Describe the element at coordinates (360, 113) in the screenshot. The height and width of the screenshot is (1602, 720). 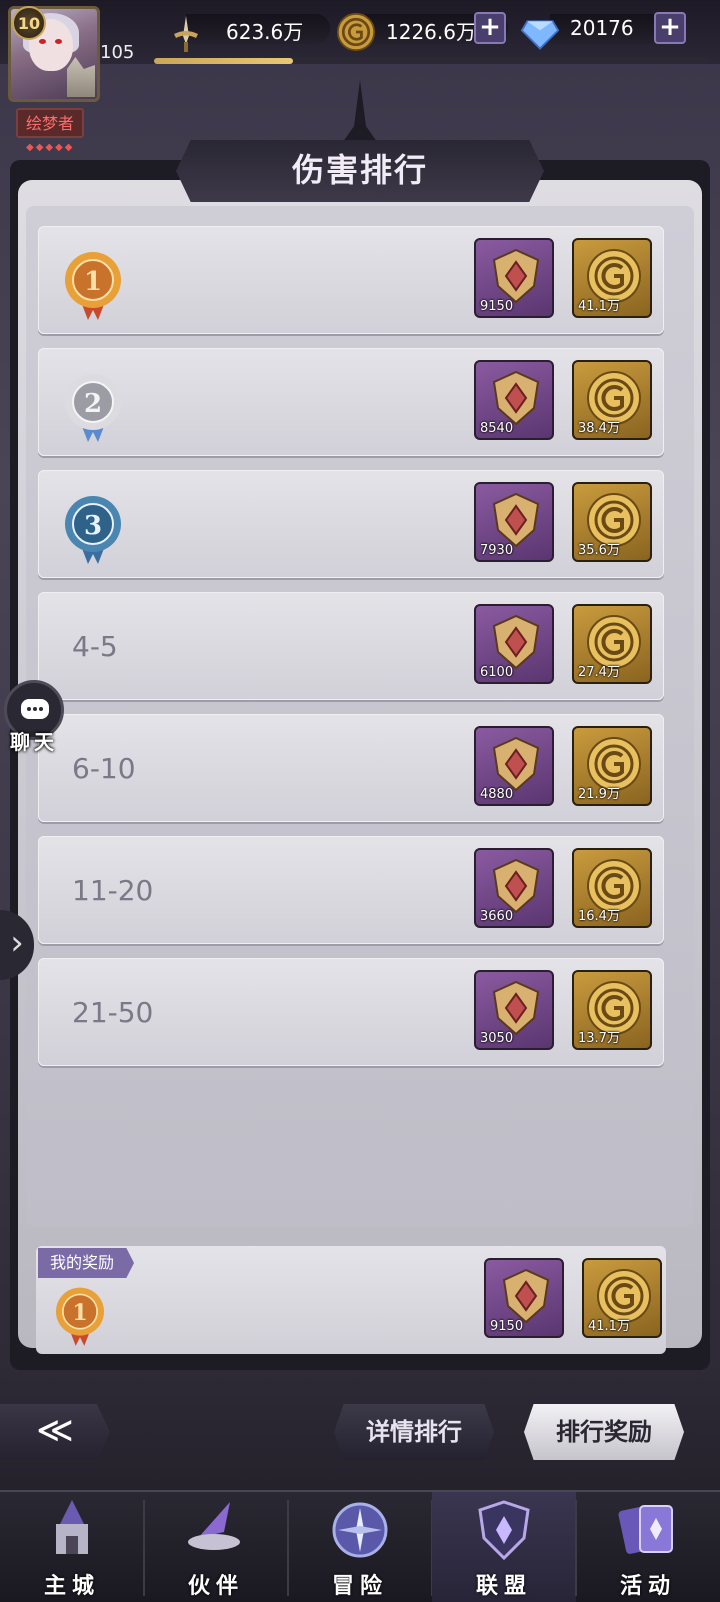
I see `header-spire-ornament` at that location.